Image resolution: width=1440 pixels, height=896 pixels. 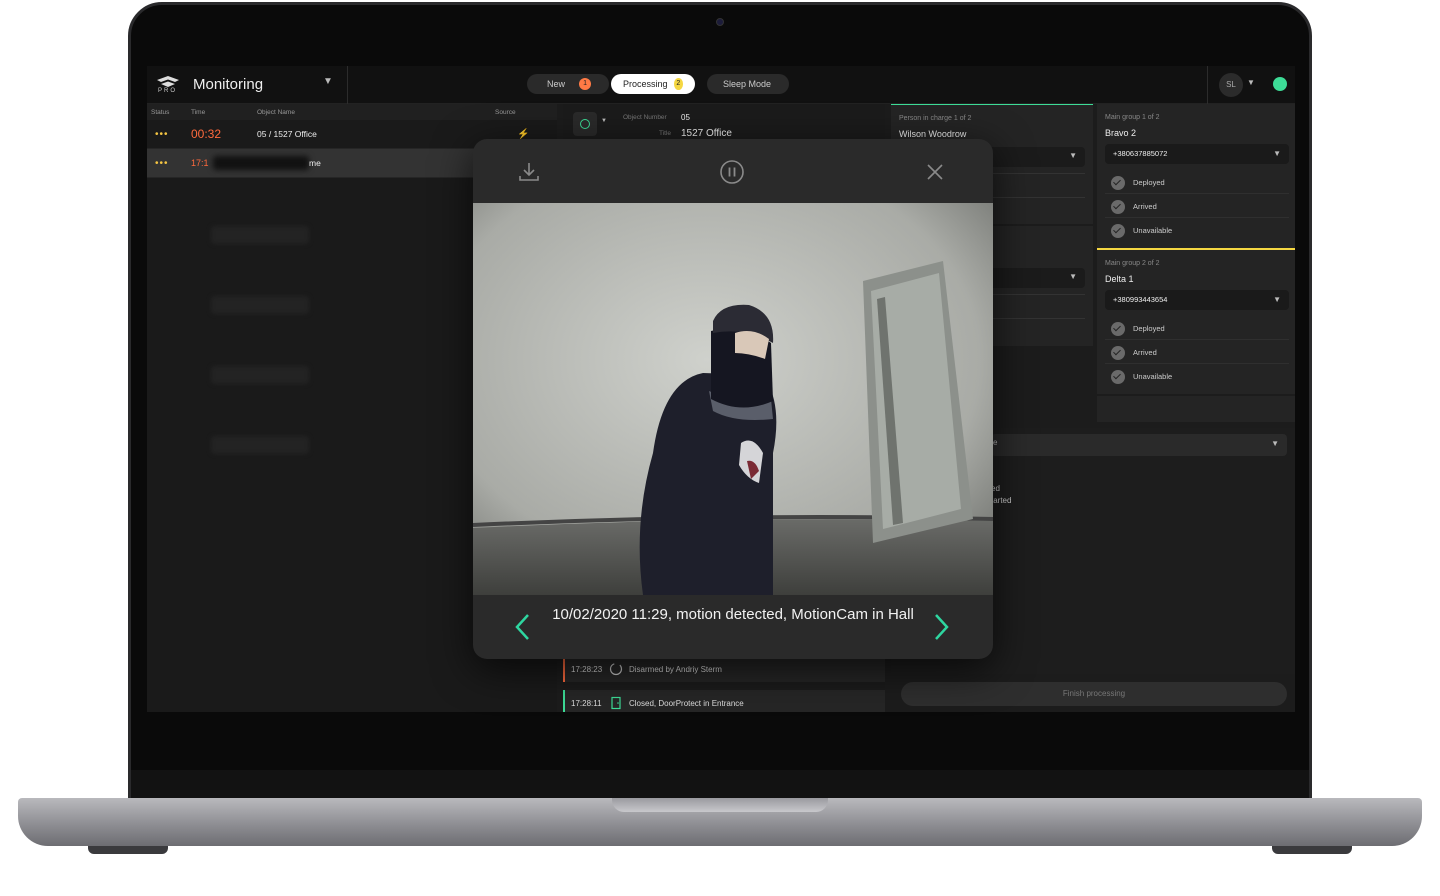 I want to click on object-number: 05, so click(x=685, y=117).